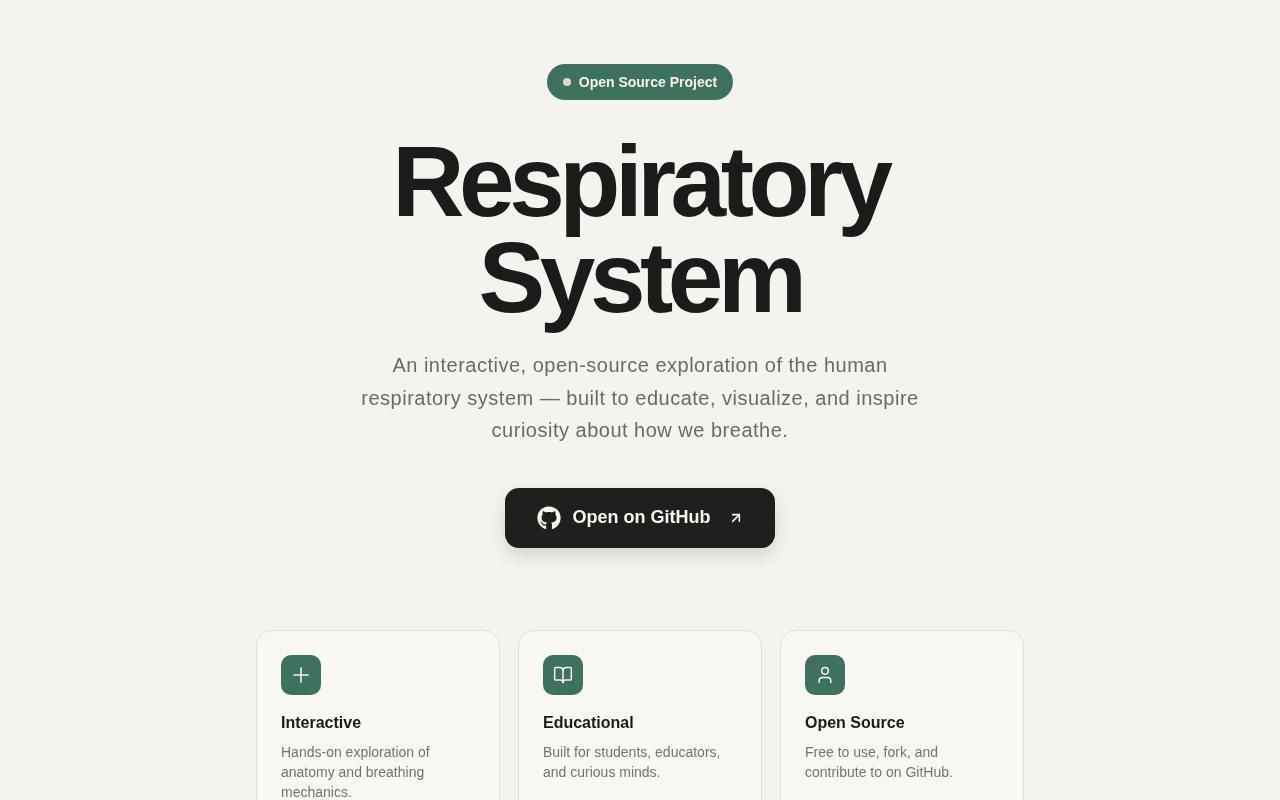  I want to click on feature-title: Interactive, so click(322, 722).